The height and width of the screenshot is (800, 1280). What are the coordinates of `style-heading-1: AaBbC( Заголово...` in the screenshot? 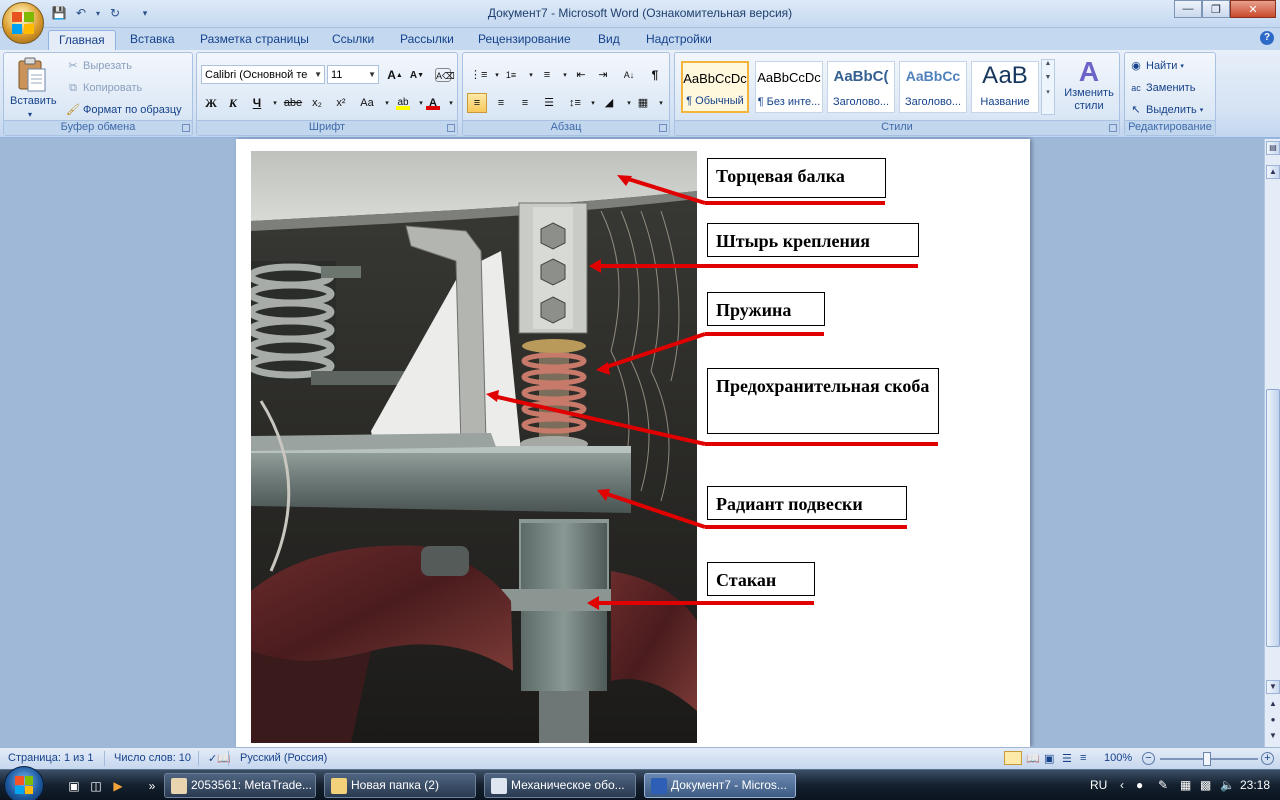 It's located at (861, 87).